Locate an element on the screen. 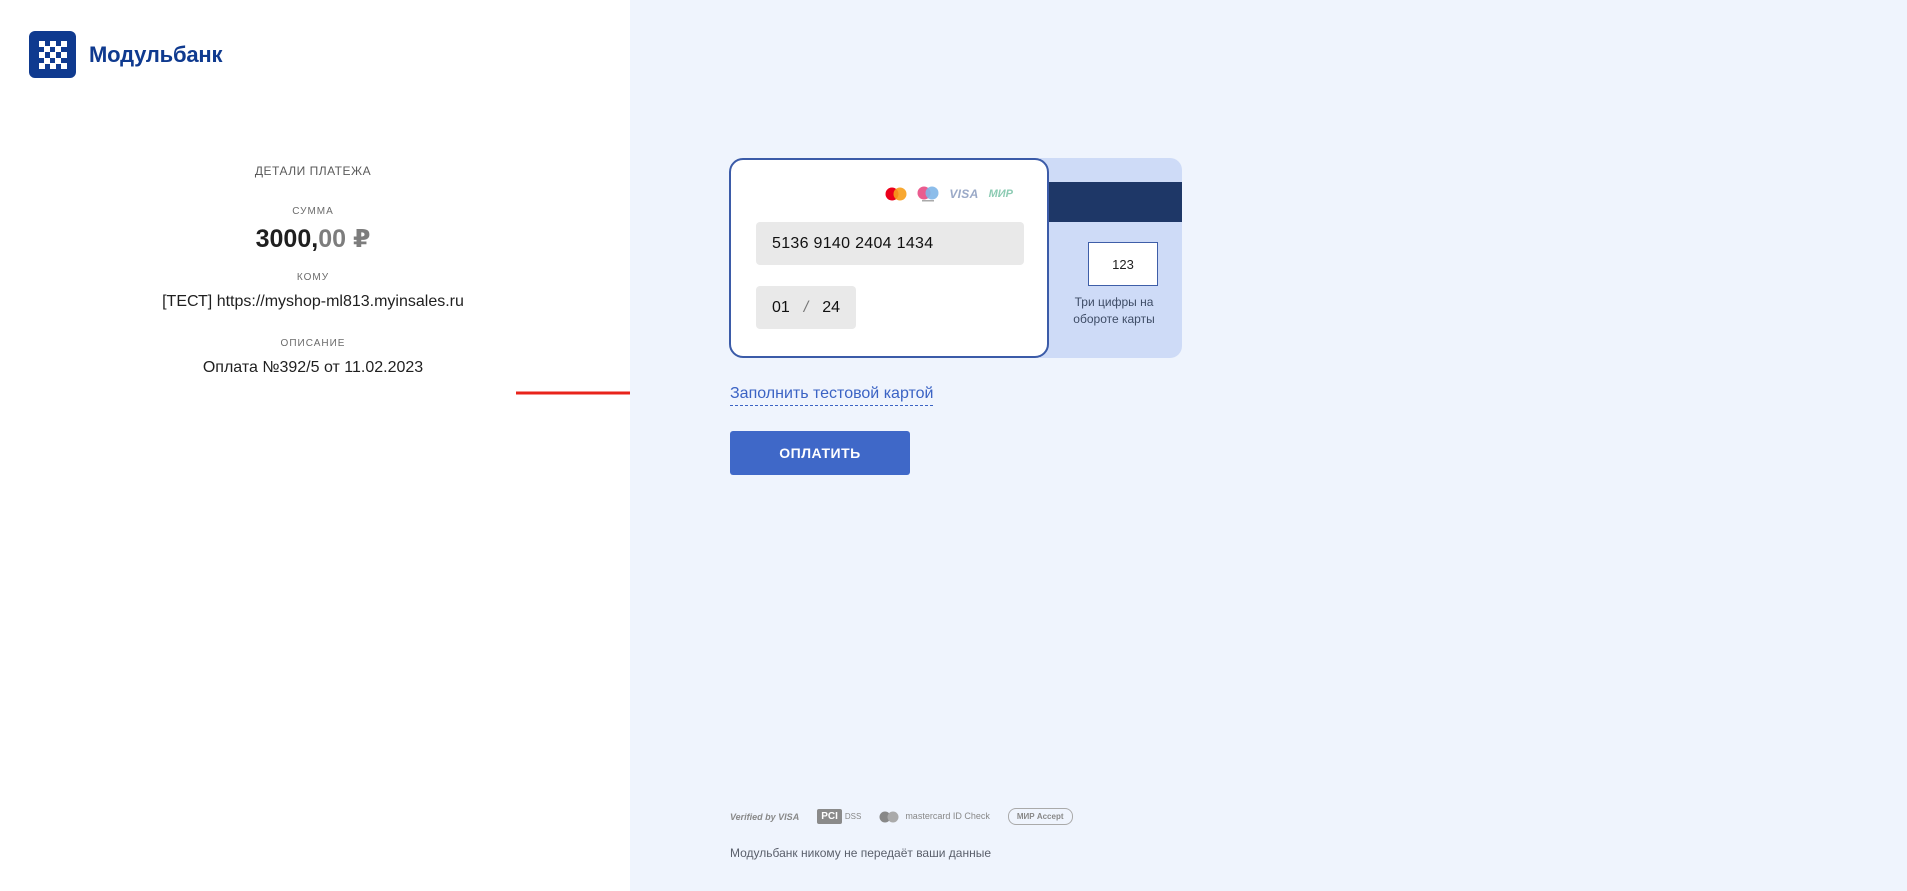 The height and width of the screenshot is (891, 1907). card-back: 123 Три цифры на обороте карты is located at coordinates (1111, 258).